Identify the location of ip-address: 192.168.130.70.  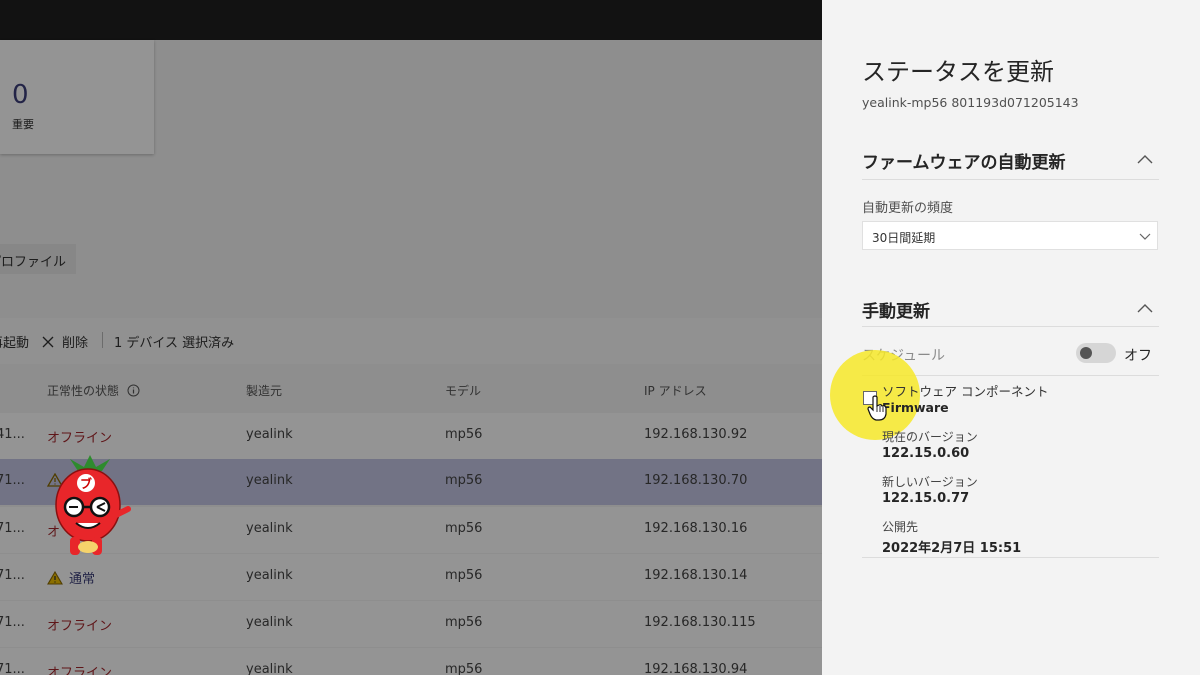
(696, 480).